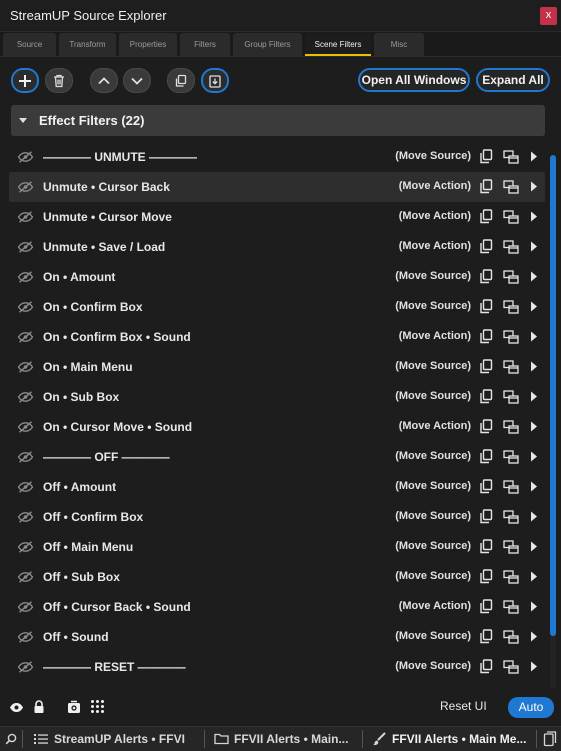 This screenshot has height=751, width=561. I want to click on scrollbar-thumb, so click(553, 395).